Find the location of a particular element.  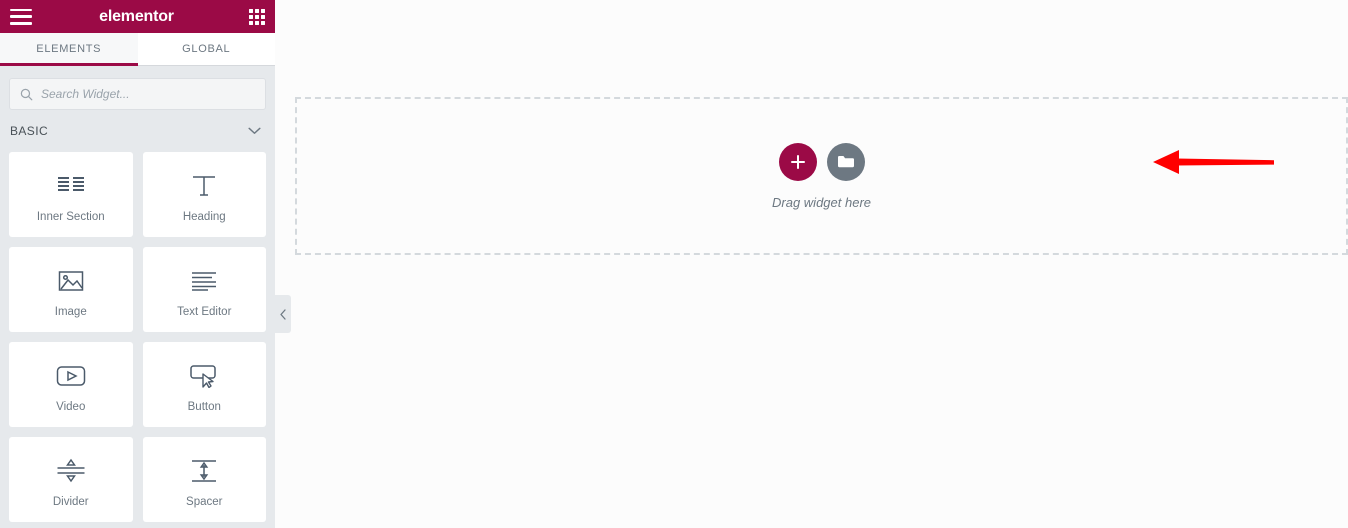

drop-zone-buttons is located at coordinates (821, 161).